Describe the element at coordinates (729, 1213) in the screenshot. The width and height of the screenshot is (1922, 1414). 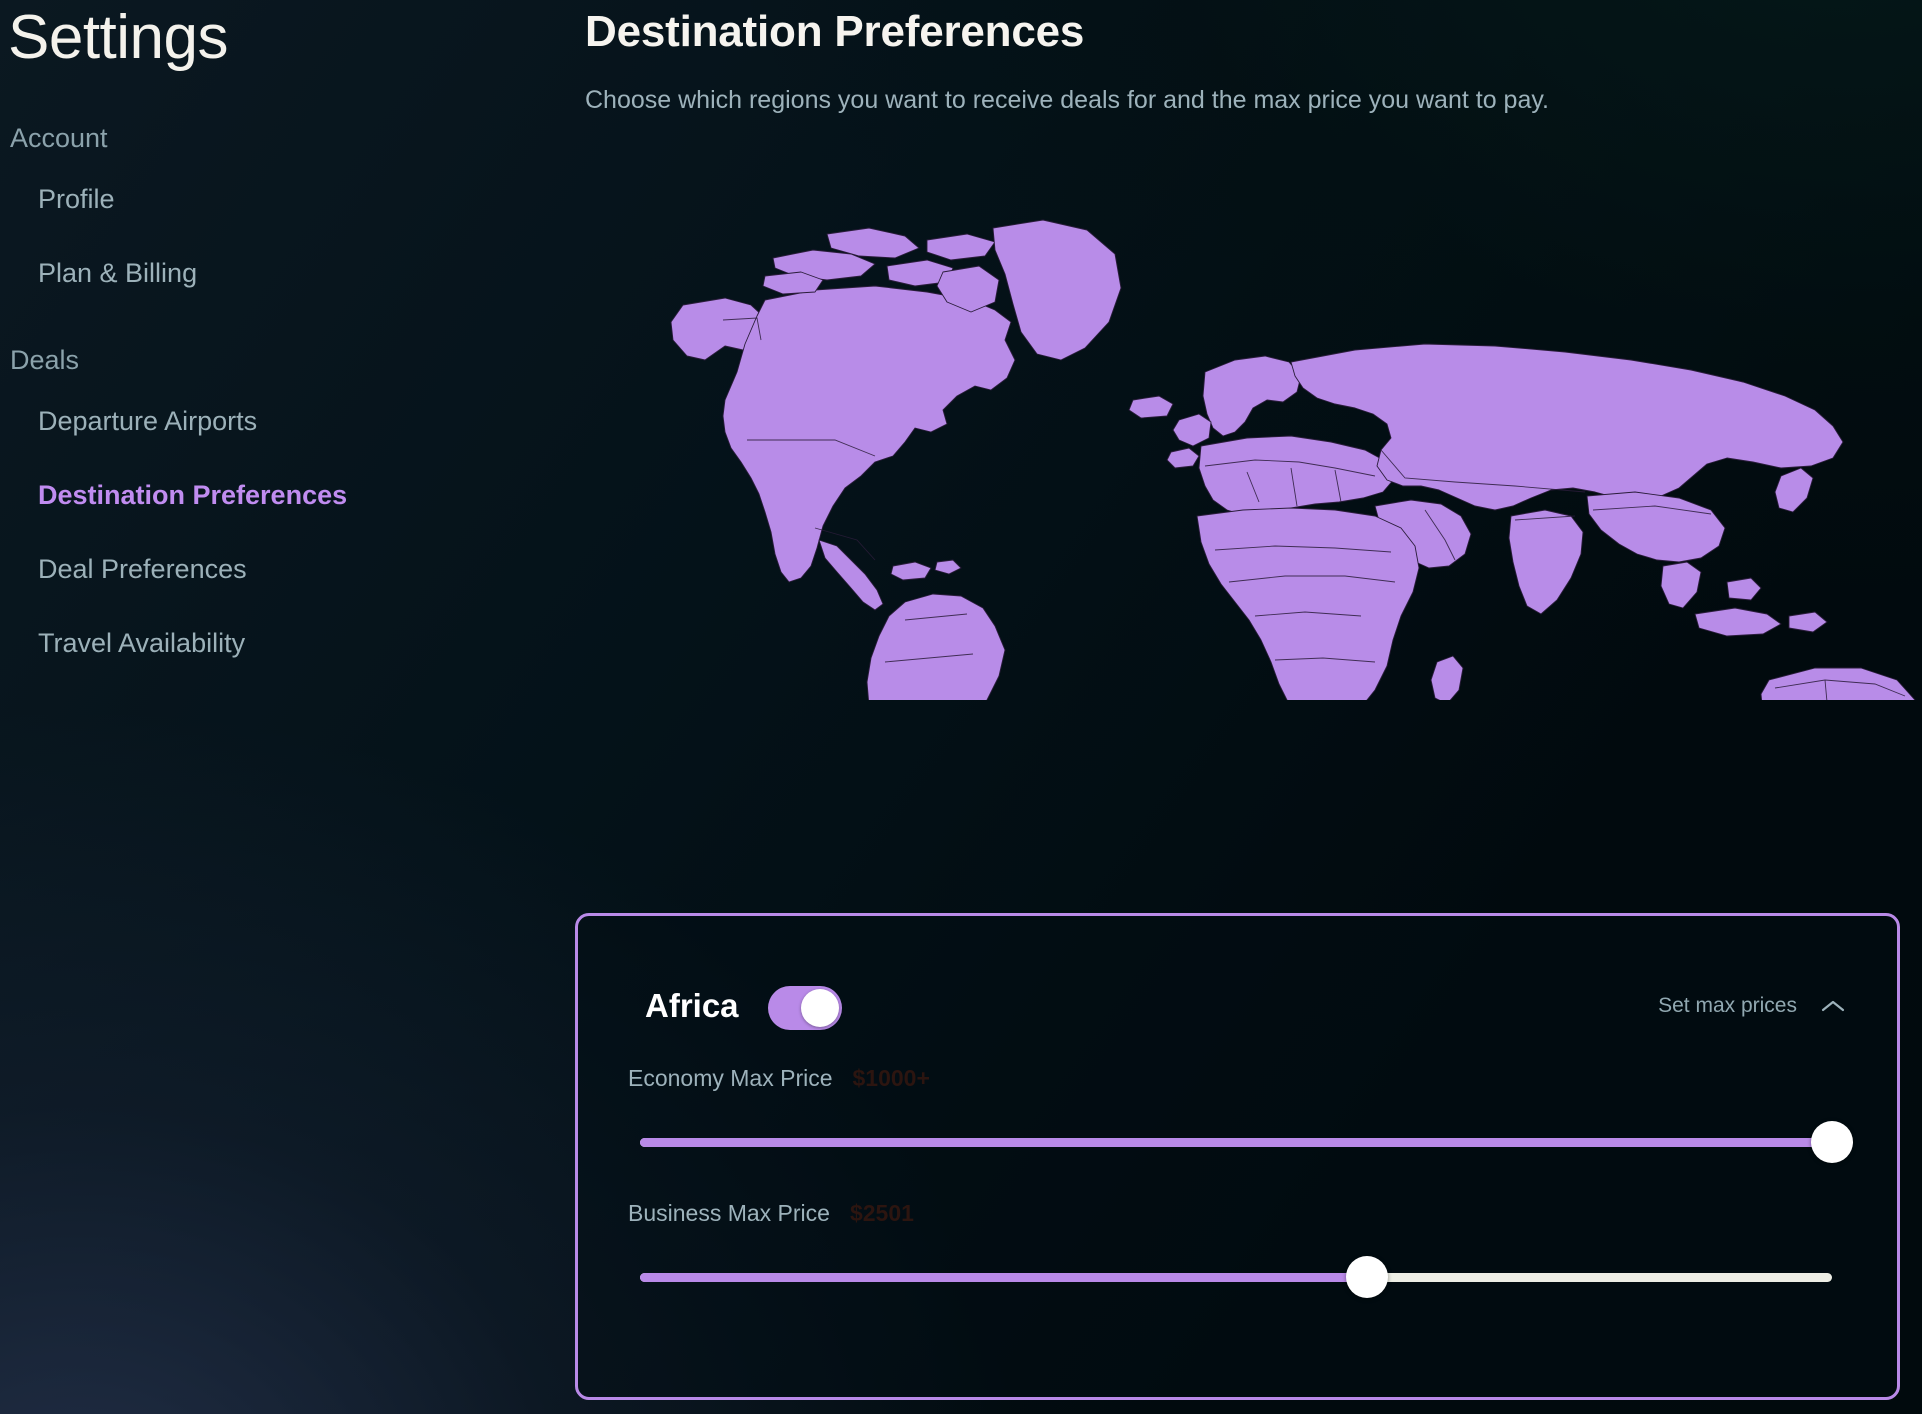
I see `business-max-price-label: Business Max Price` at that location.